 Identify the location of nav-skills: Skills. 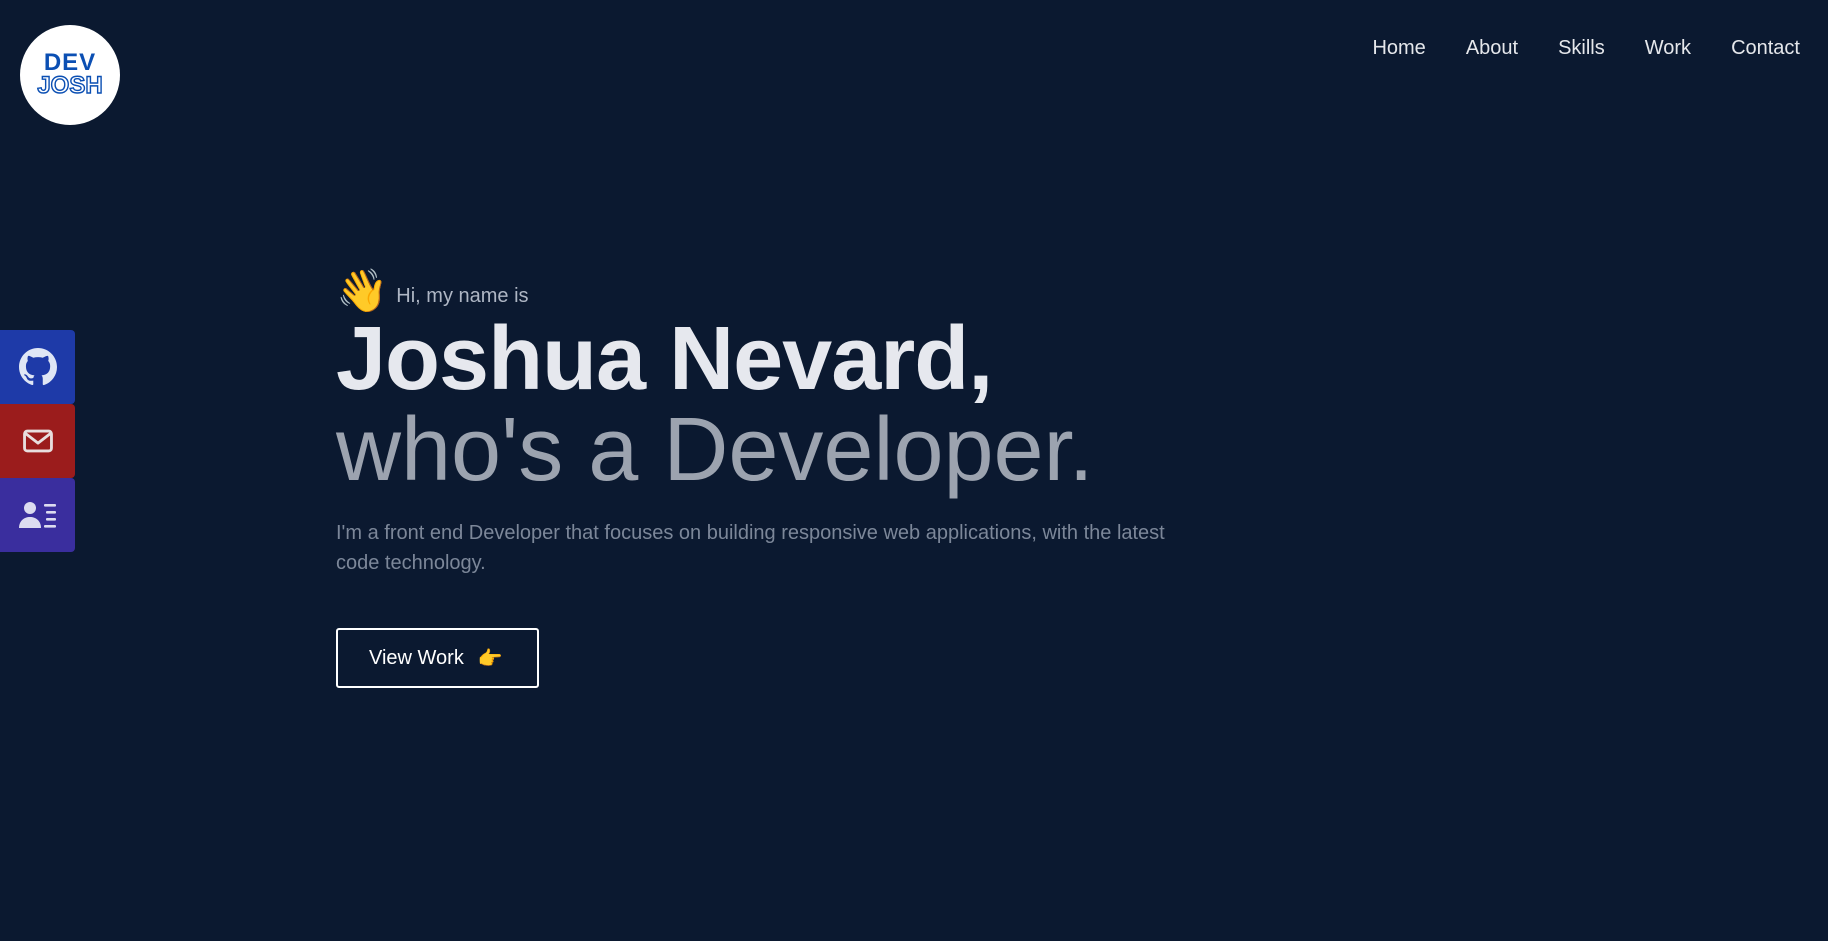
(1581, 48).